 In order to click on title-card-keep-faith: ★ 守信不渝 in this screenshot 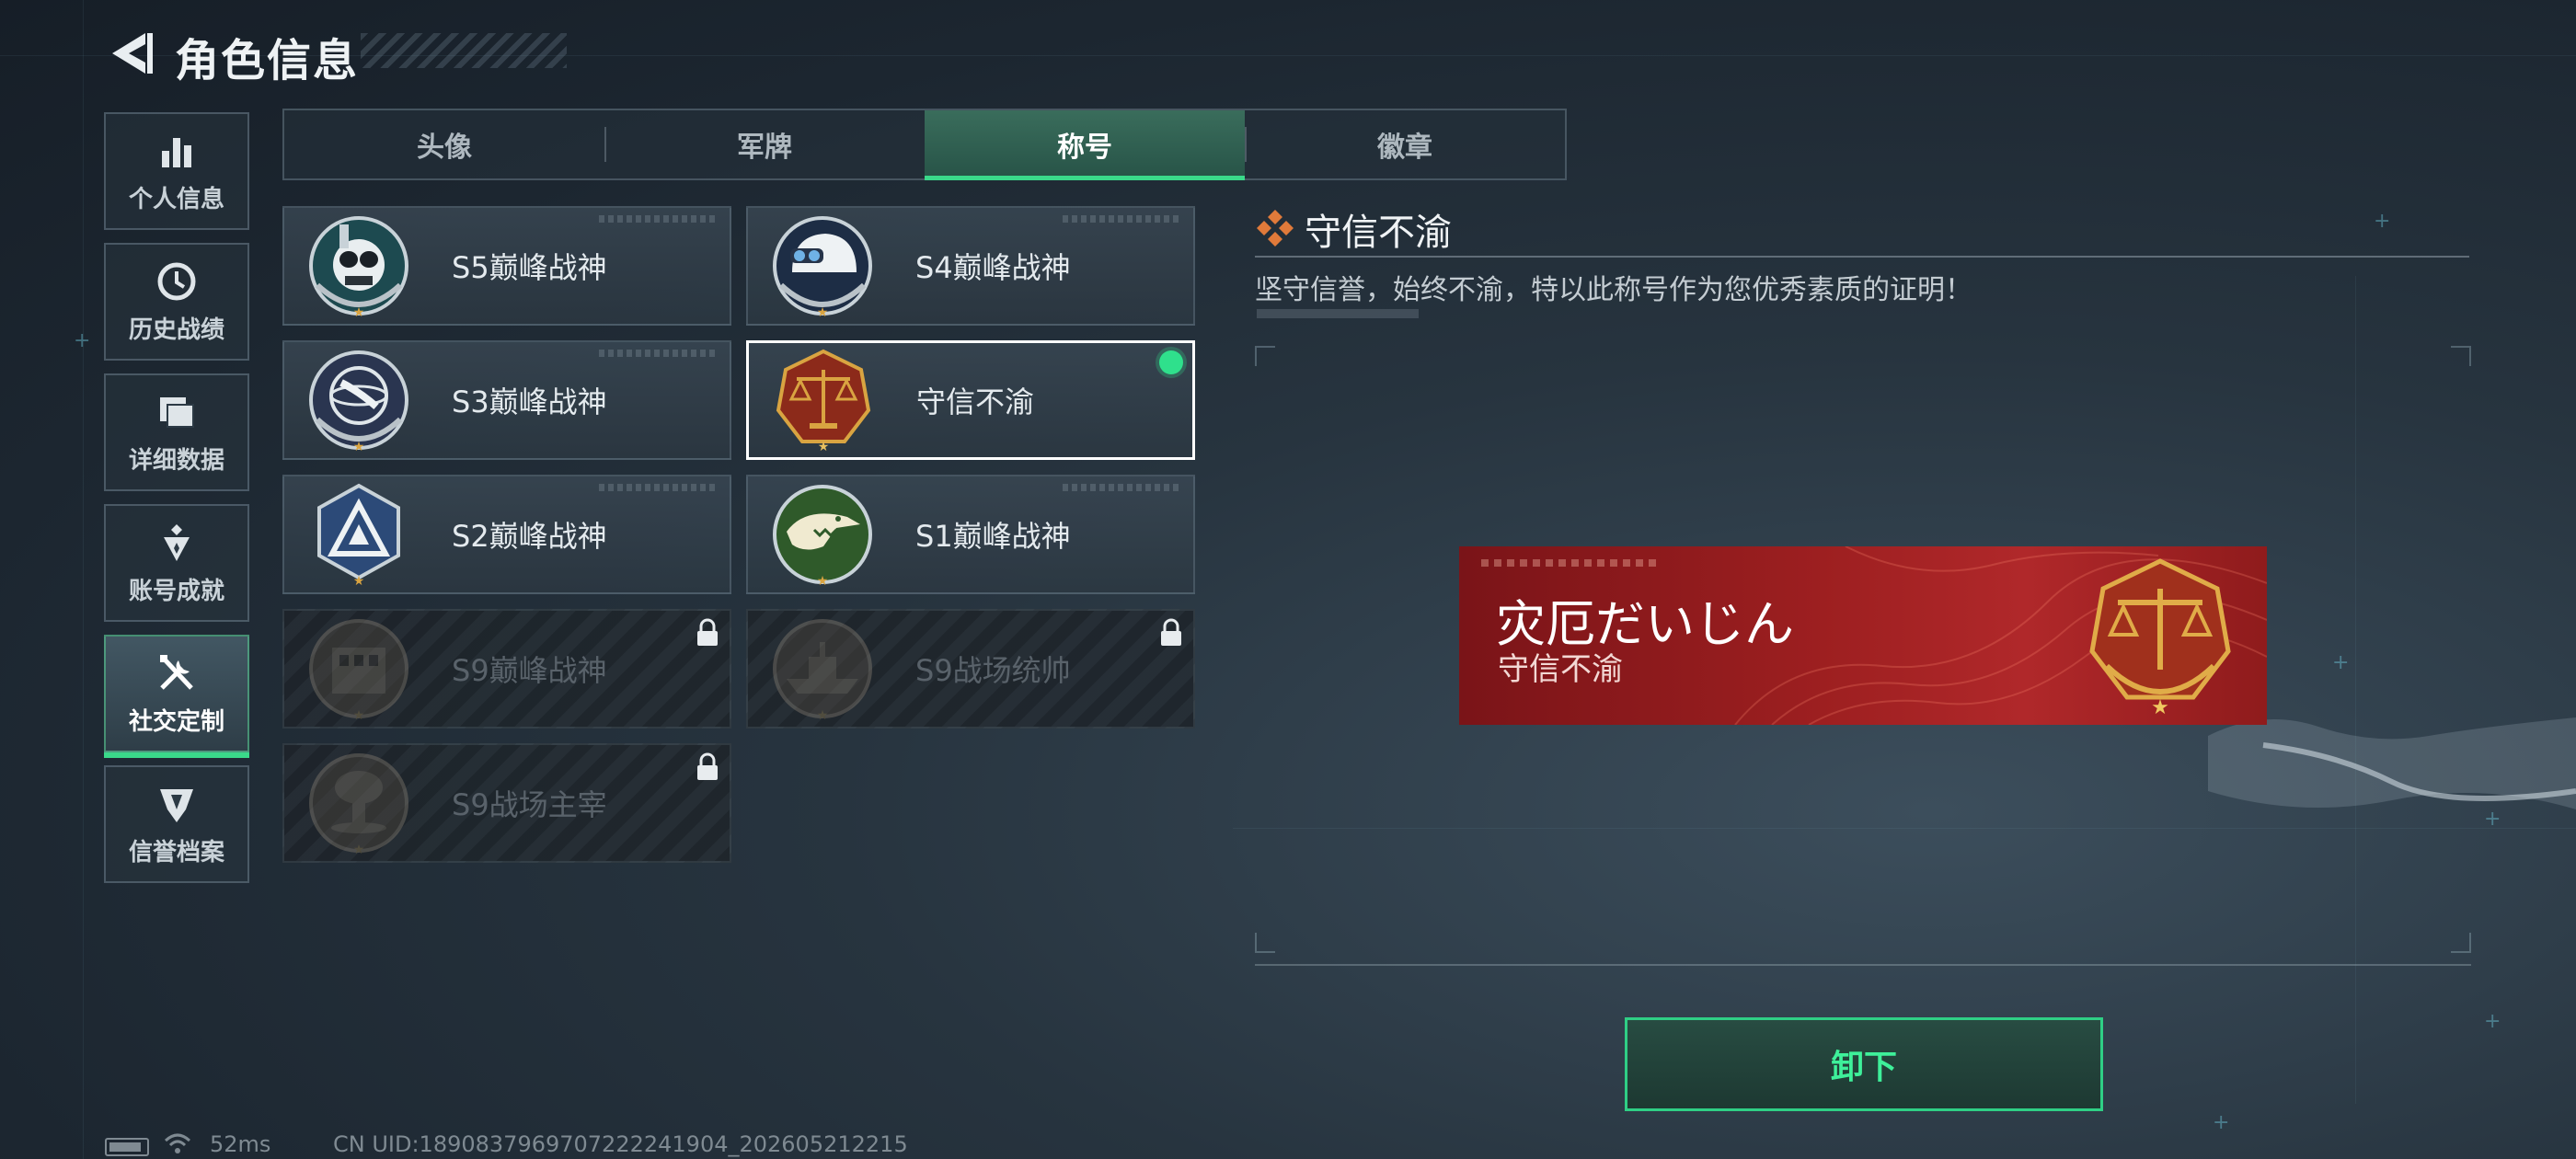, I will do `click(970, 400)`.